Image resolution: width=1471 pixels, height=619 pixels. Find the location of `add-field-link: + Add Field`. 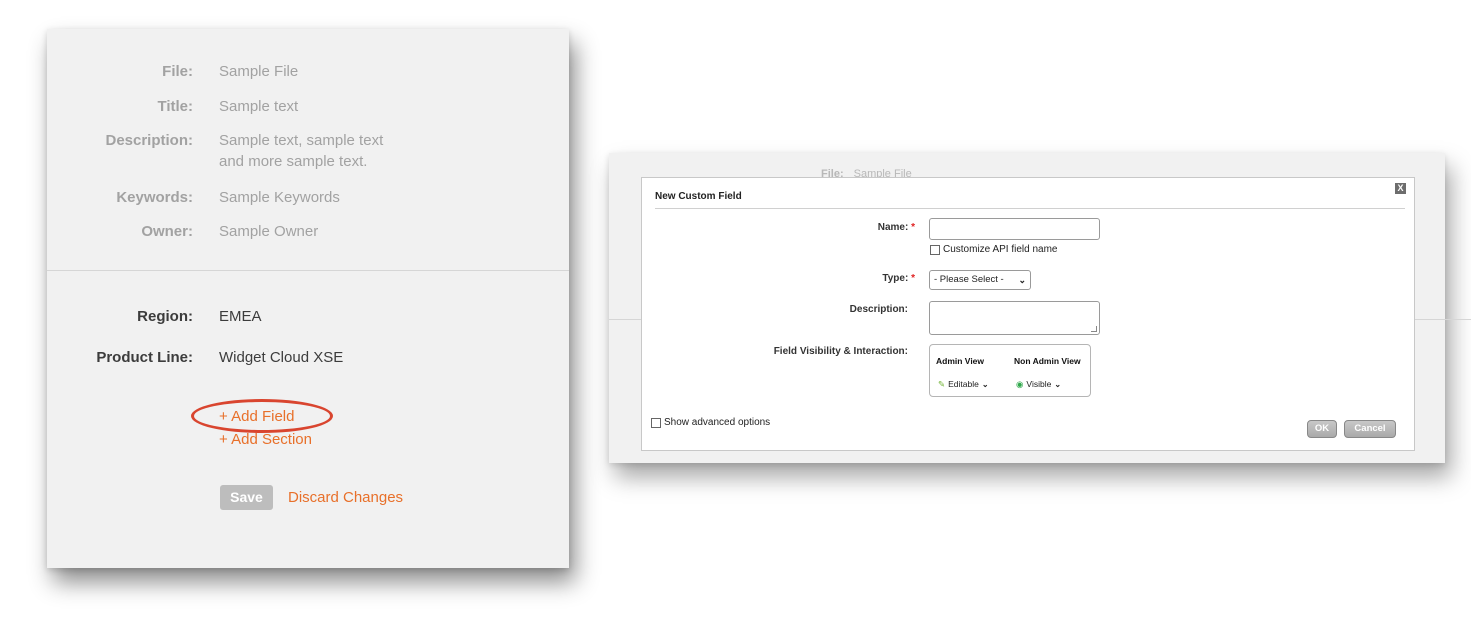

add-field-link: + Add Field is located at coordinates (256, 416).